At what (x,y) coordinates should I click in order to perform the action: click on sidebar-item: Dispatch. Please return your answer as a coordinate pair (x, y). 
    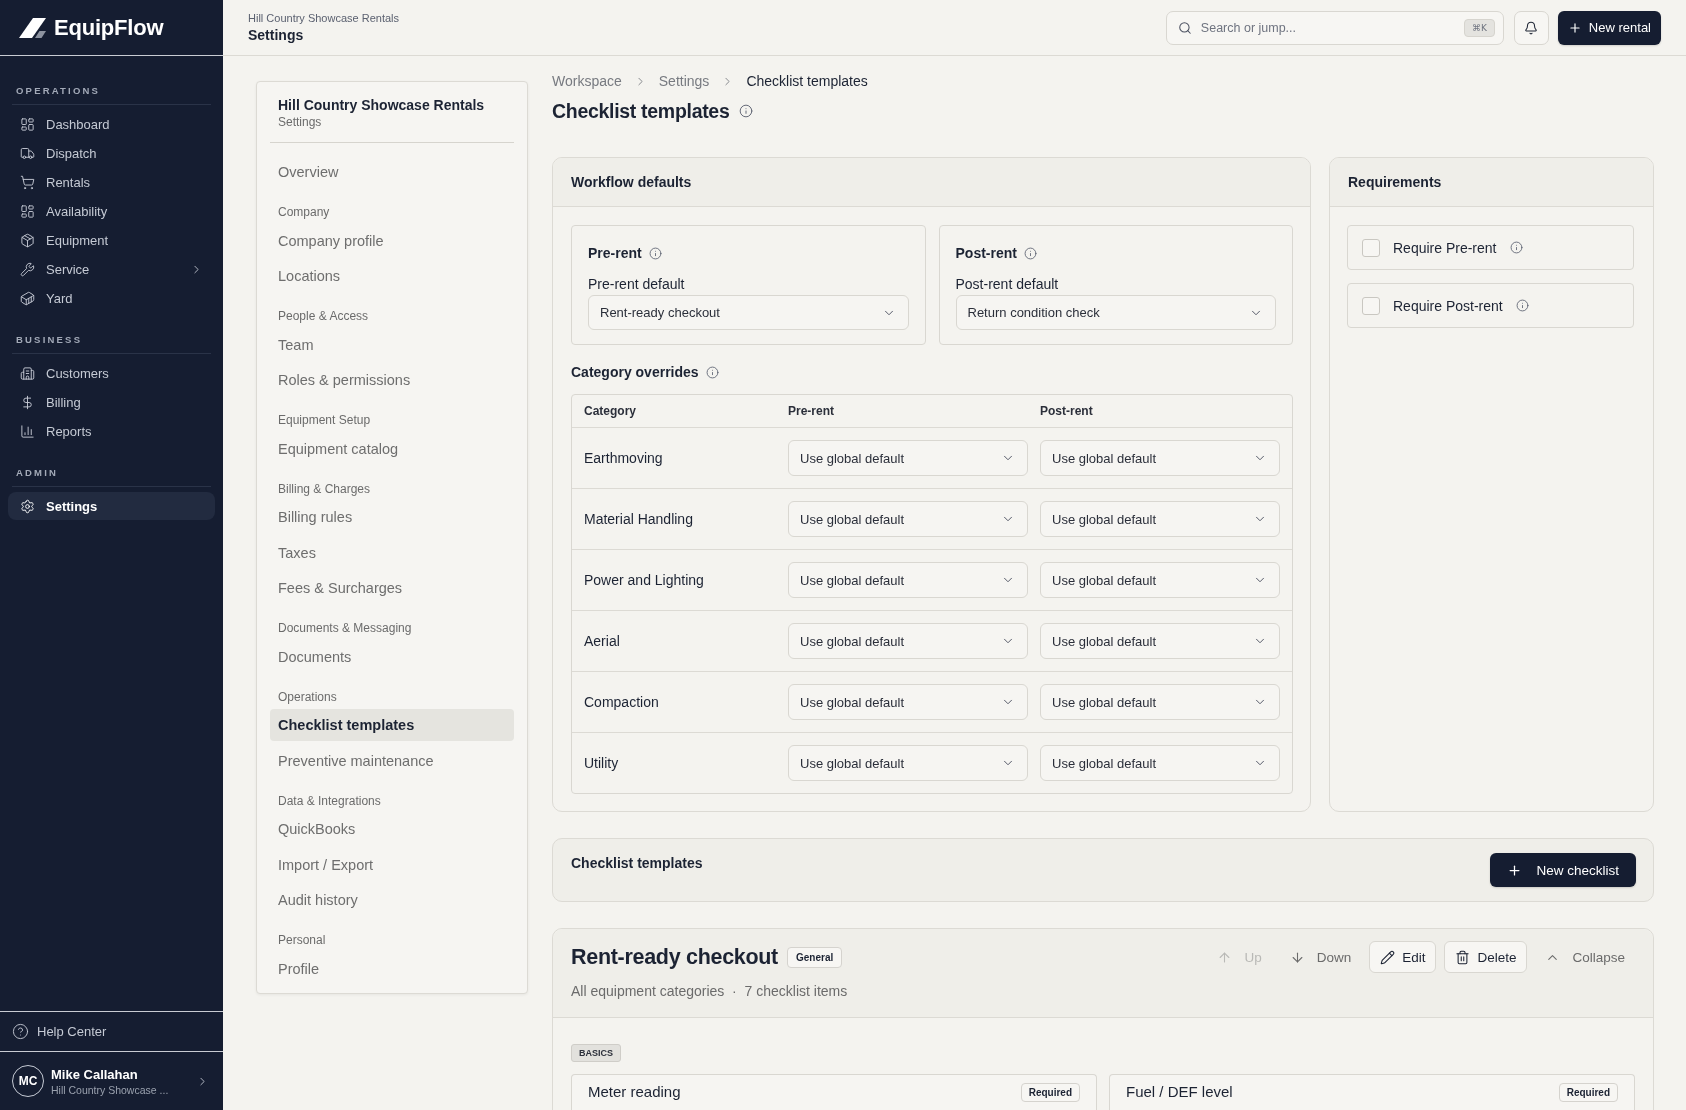
    Looking at the image, I should click on (111, 153).